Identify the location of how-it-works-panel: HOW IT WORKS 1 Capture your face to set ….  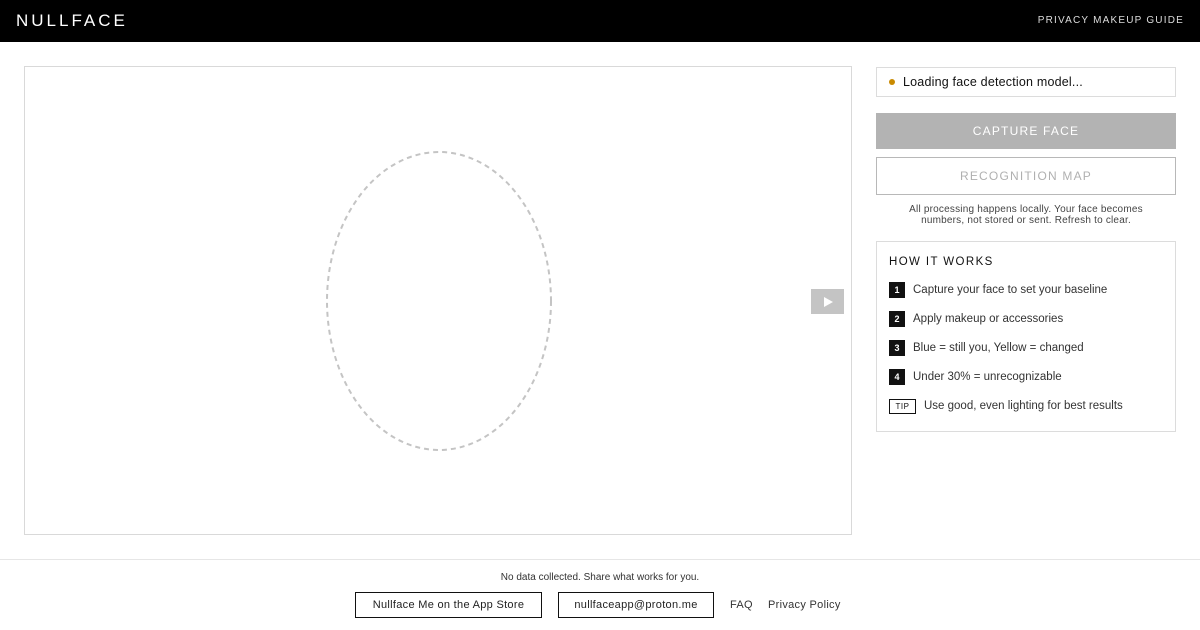
(1026, 336).